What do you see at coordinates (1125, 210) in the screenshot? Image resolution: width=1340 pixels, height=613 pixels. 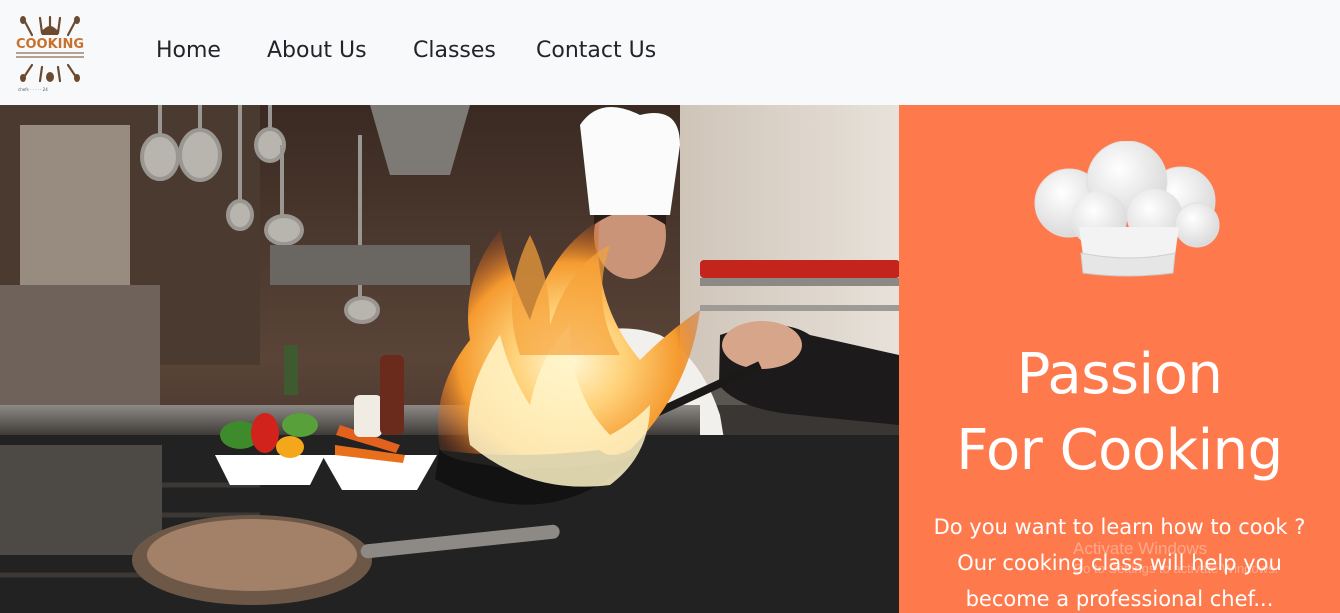 I see `chef-hat-icon` at bounding box center [1125, 210].